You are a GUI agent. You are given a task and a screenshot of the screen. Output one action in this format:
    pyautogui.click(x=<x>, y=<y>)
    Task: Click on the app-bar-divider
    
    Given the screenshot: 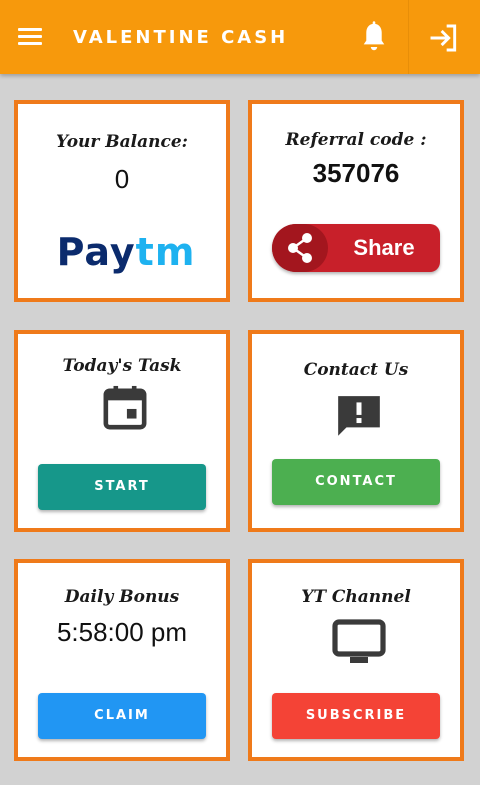 What is the action you would take?
    pyautogui.click(x=408, y=37)
    